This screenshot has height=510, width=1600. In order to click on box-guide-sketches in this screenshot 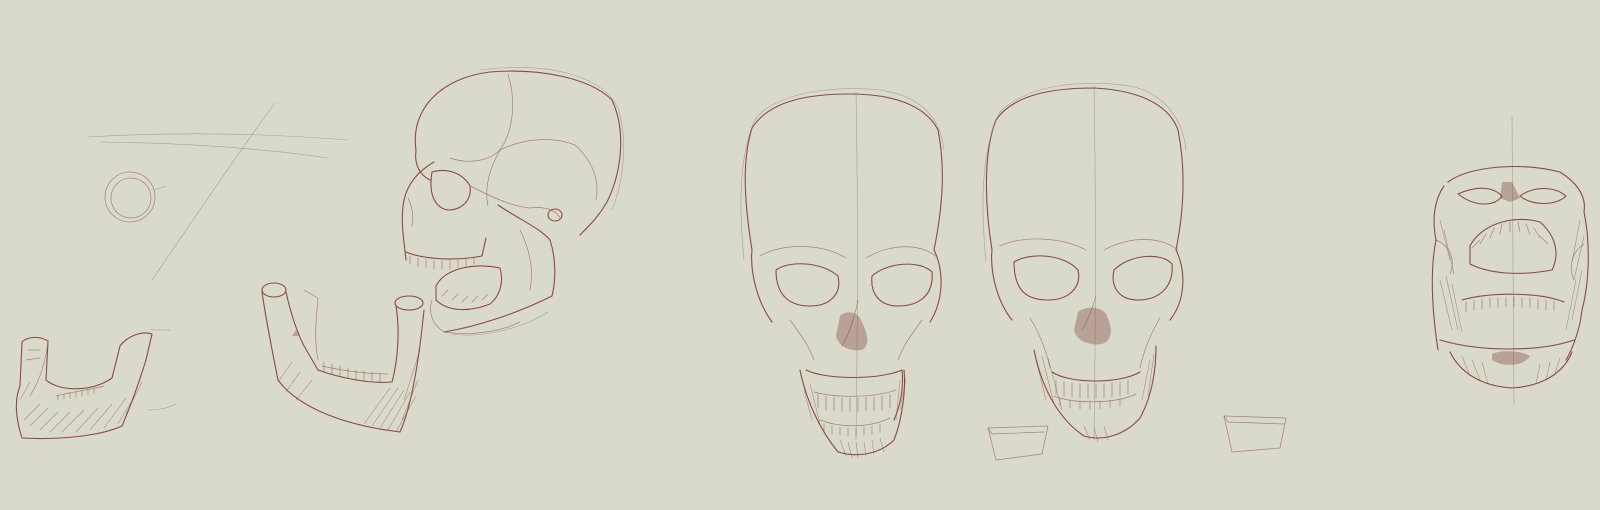, I will do `click(1137, 438)`.